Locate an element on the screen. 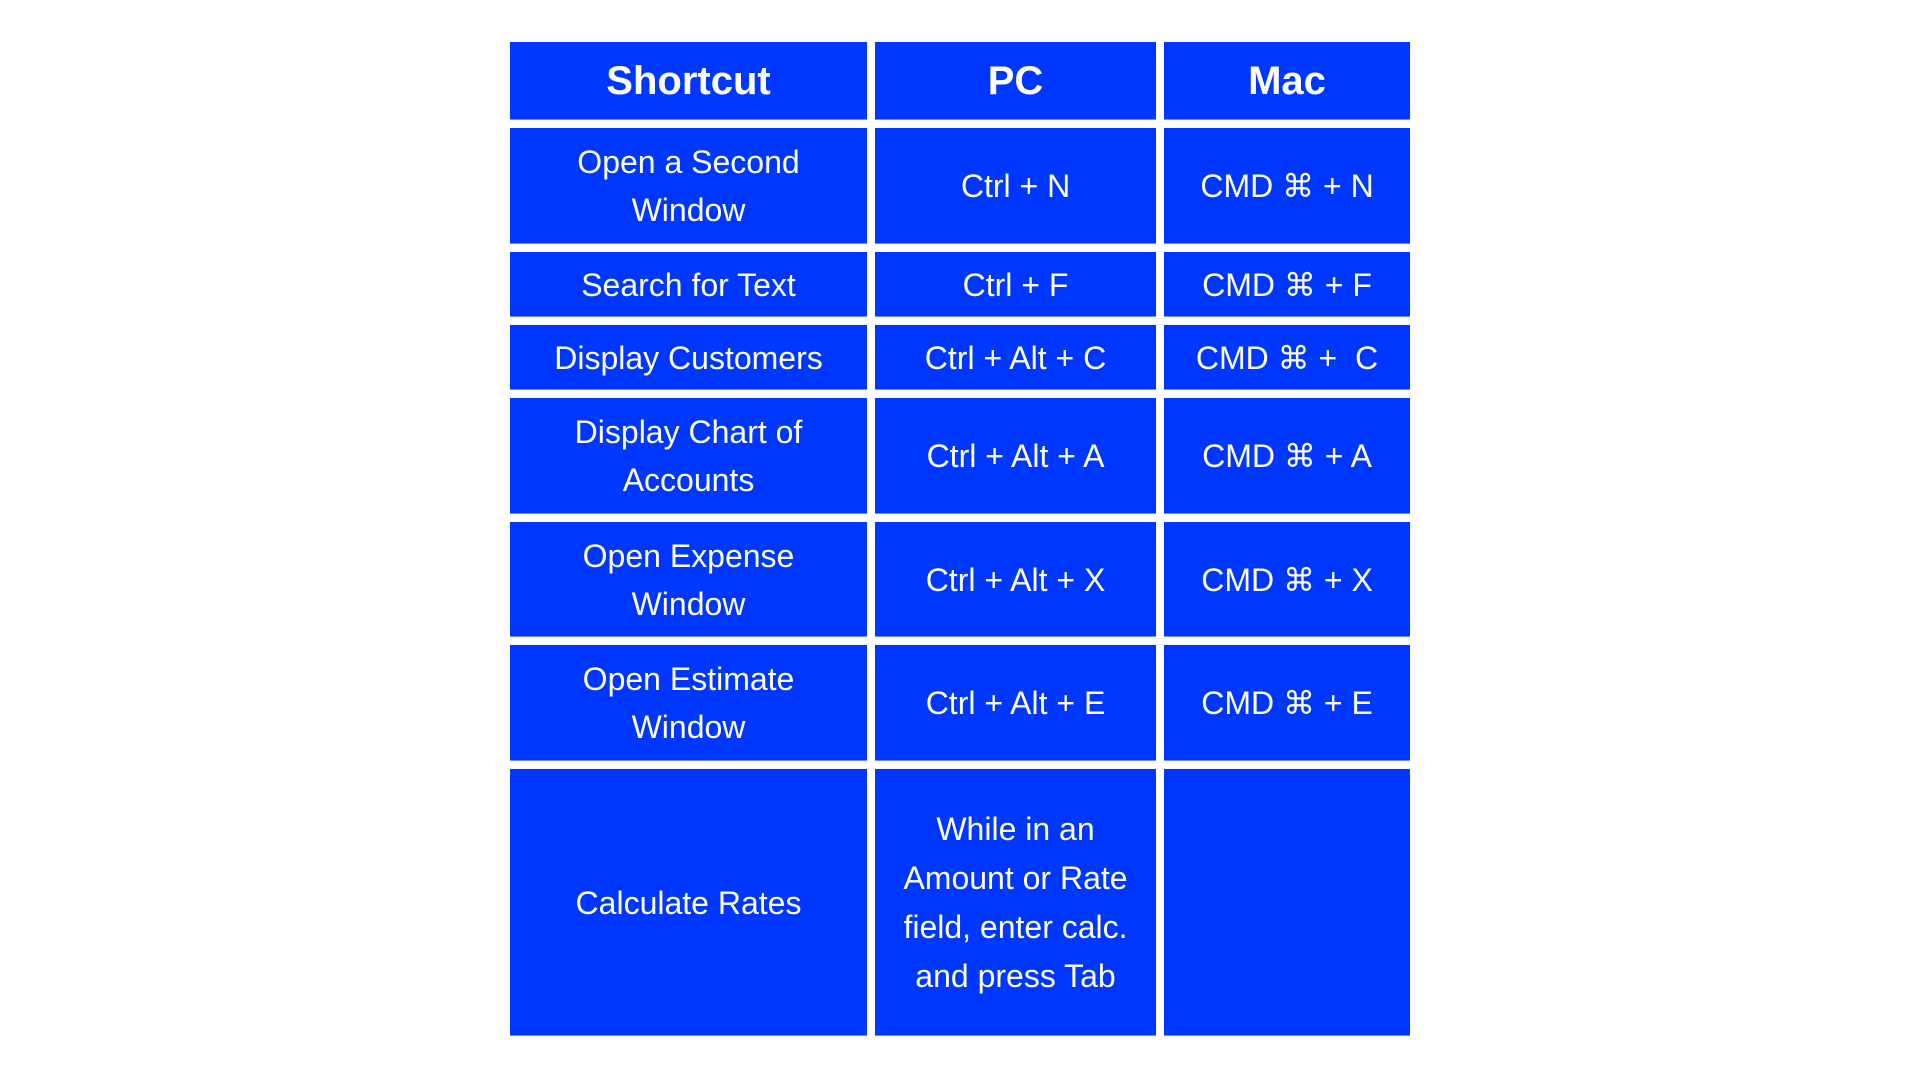  row-6-shortcut: Open Estimate Window is located at coordinates (688, 703).